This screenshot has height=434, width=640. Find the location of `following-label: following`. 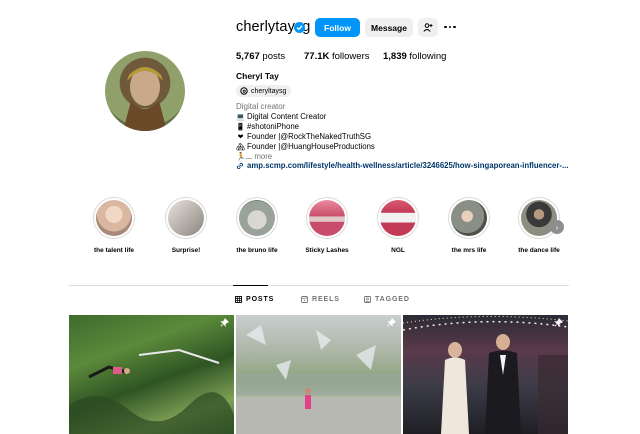

following-label: following is located at coordinates (428, 56).